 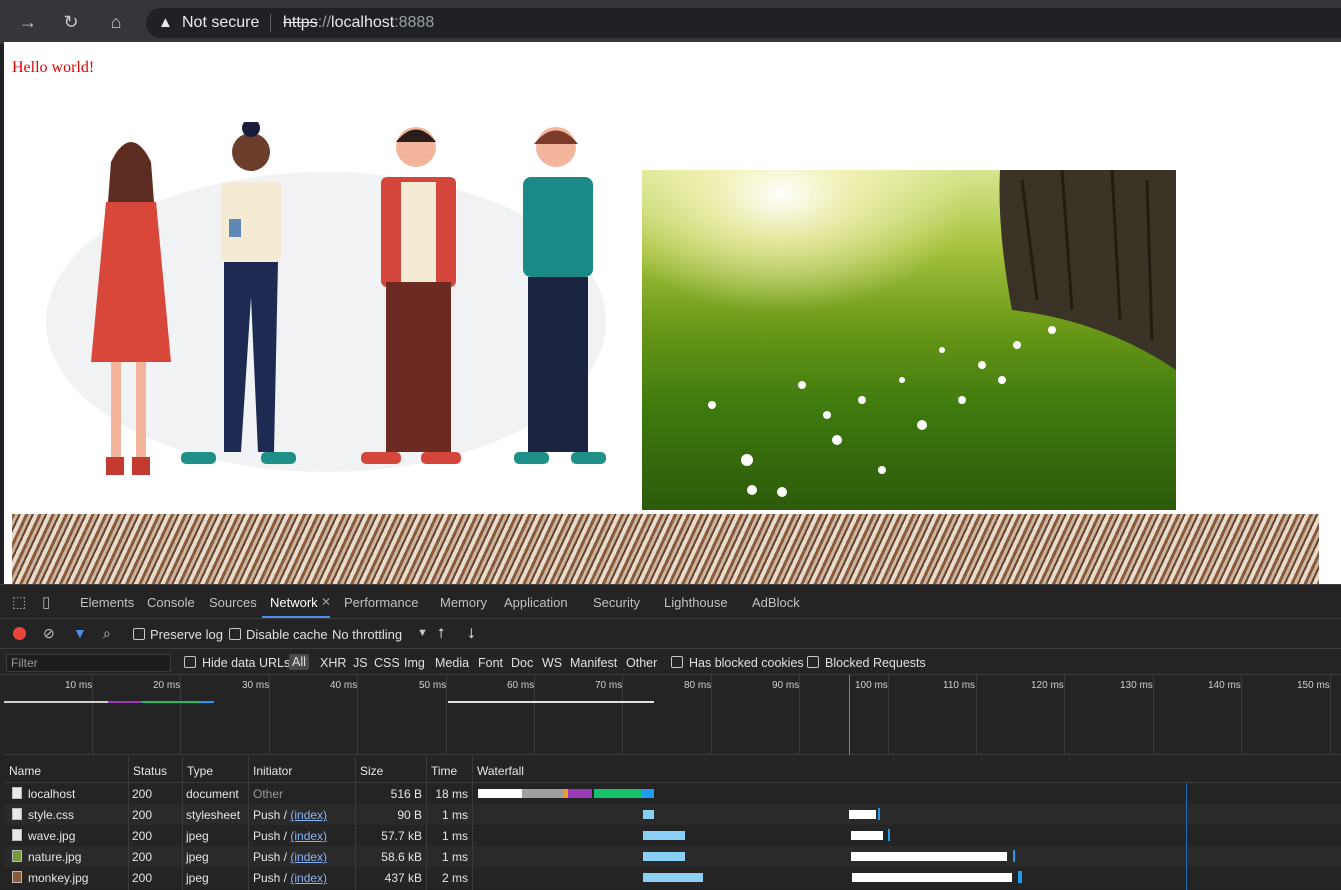 I want to click on column-status: Status, so click(x=150, y=771).